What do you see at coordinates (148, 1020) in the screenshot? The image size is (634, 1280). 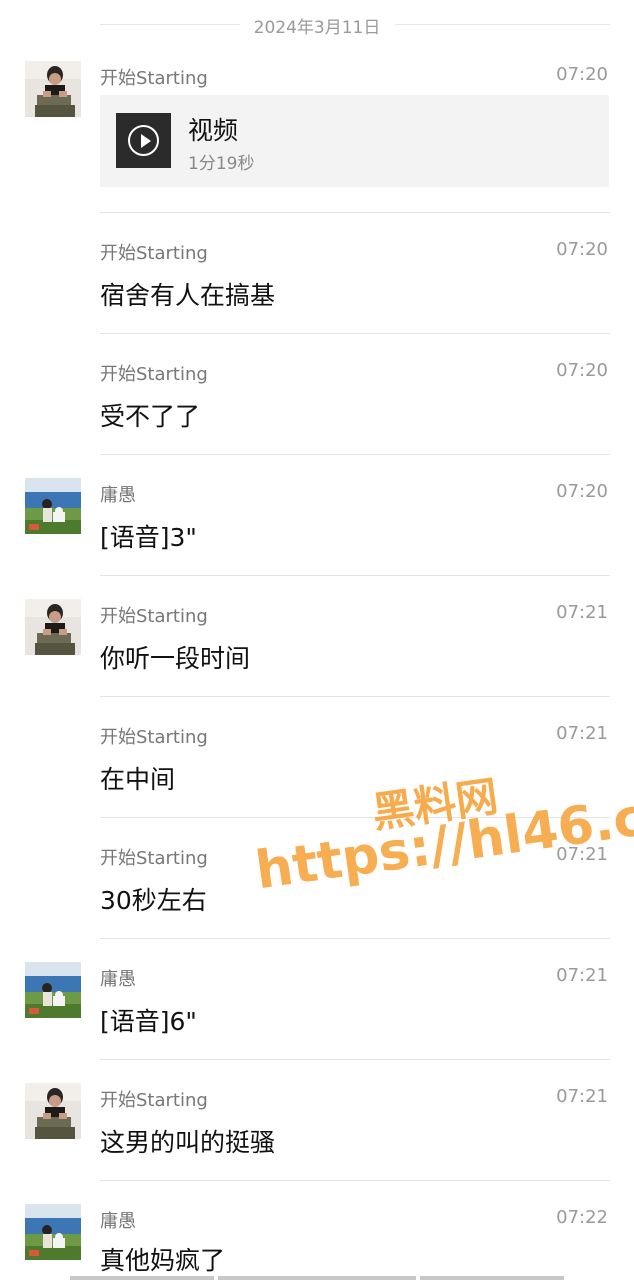 I see `voice-message: [语音]6"` at bounding box center [148, 1020].